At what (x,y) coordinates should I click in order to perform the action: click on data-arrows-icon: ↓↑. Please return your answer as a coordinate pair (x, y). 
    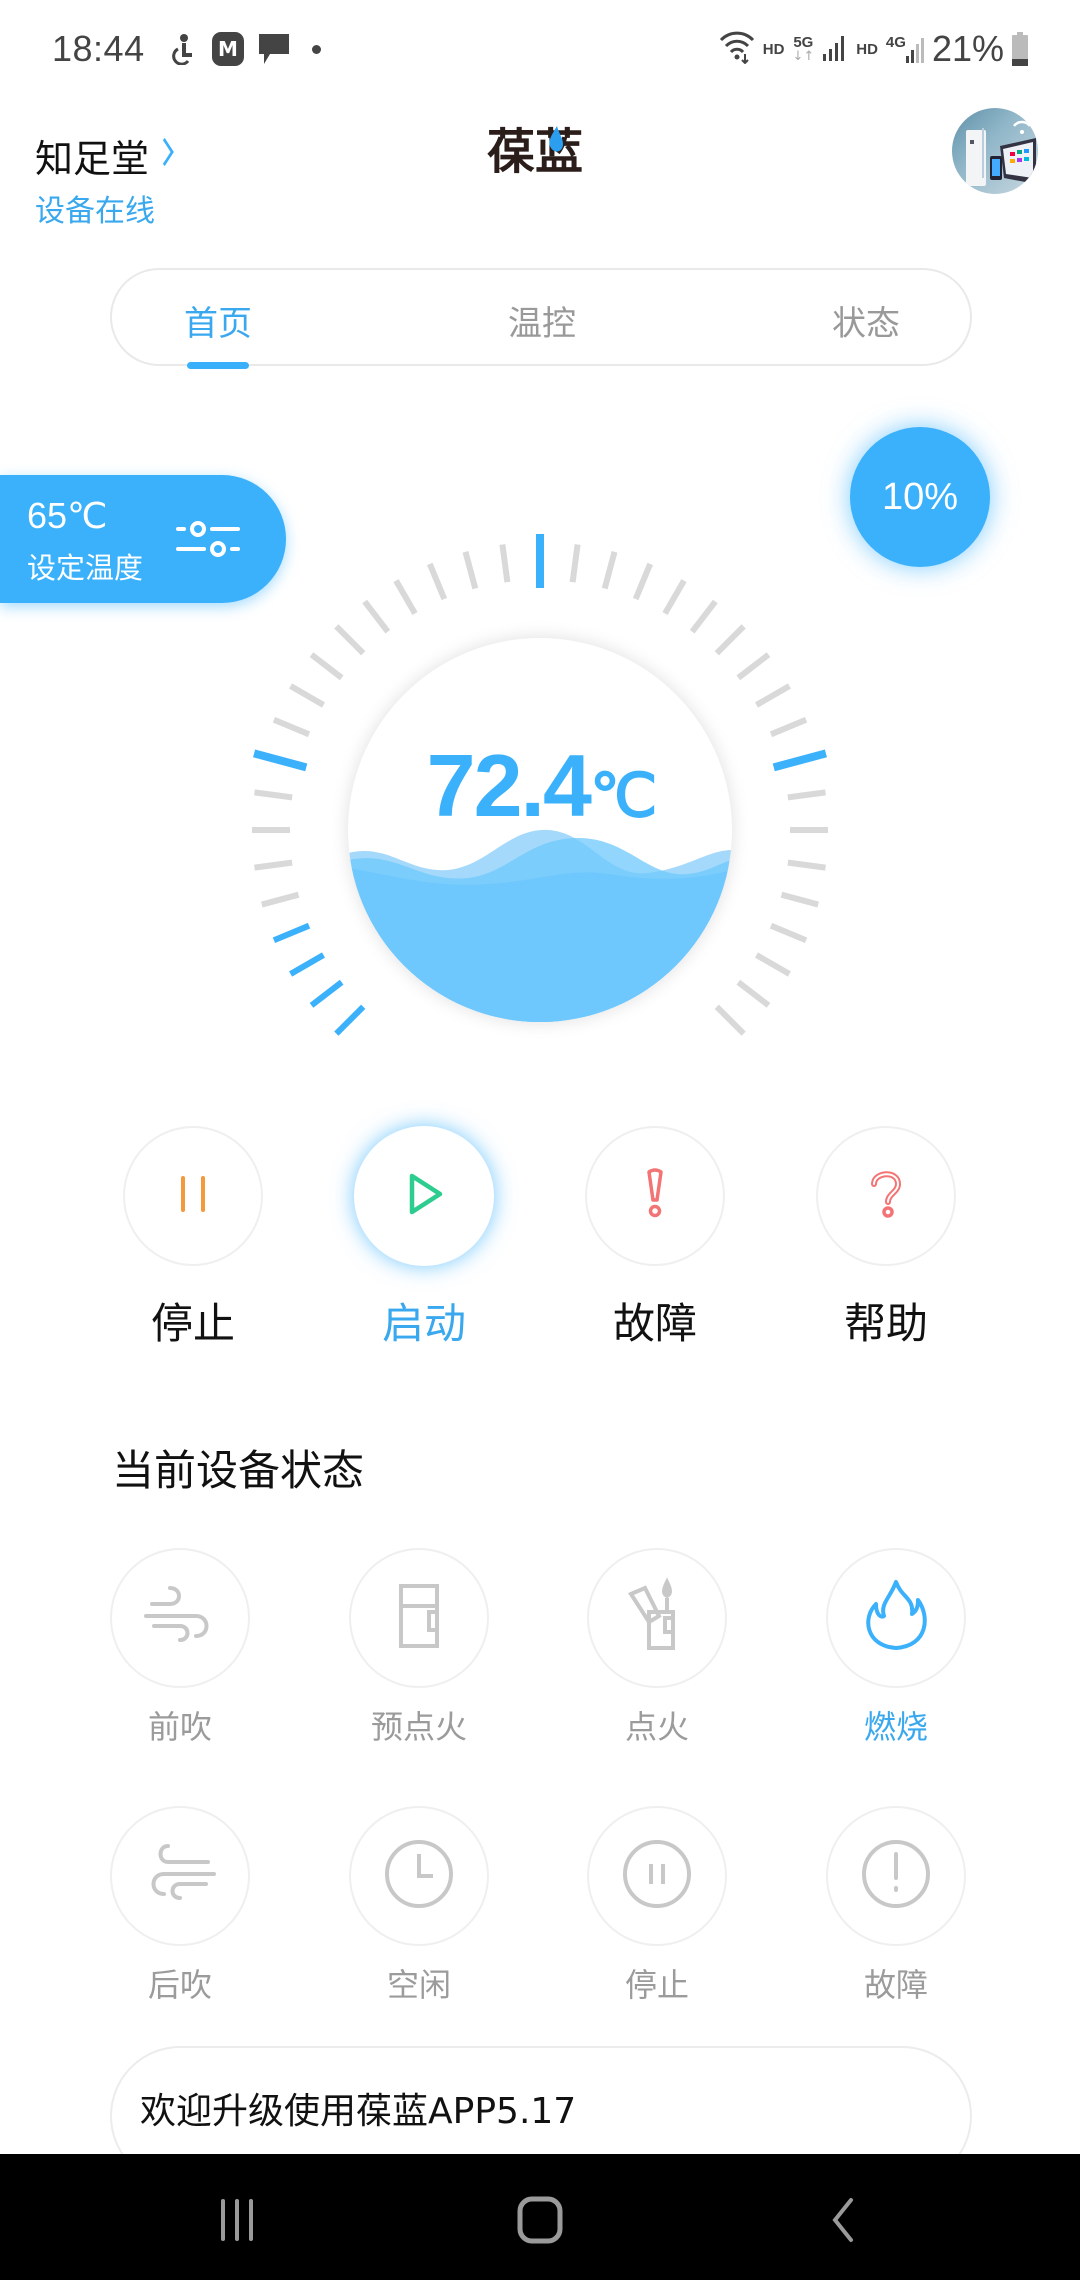
    Looking at the image, I should click on (803, 56).